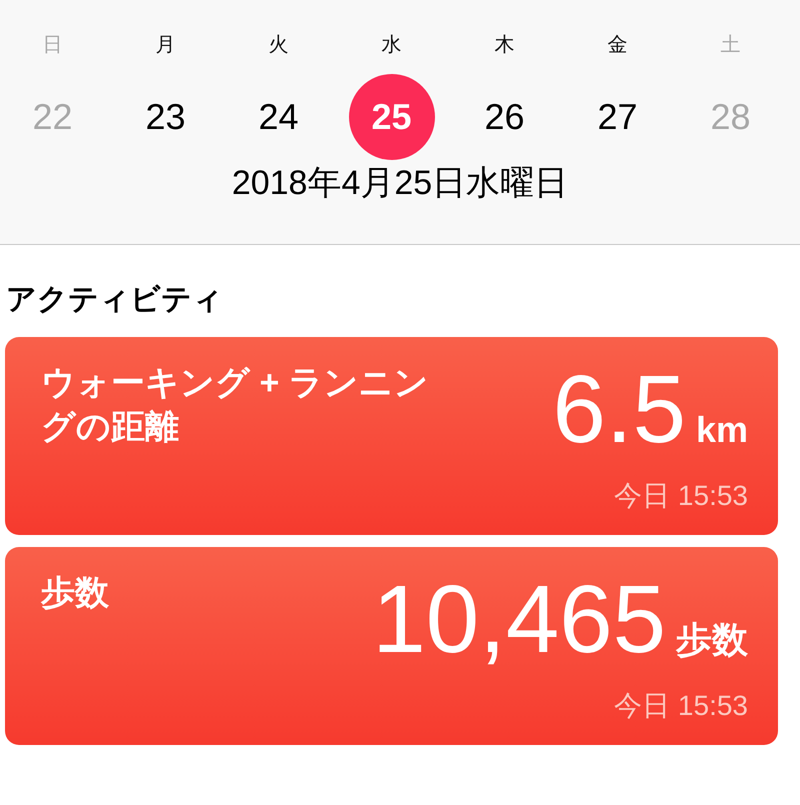 This screenshot has height=805, width=800. Describe the element at coordinates (114, 300) in the screenshot. I see `section-title: アクティビティ` at that location.